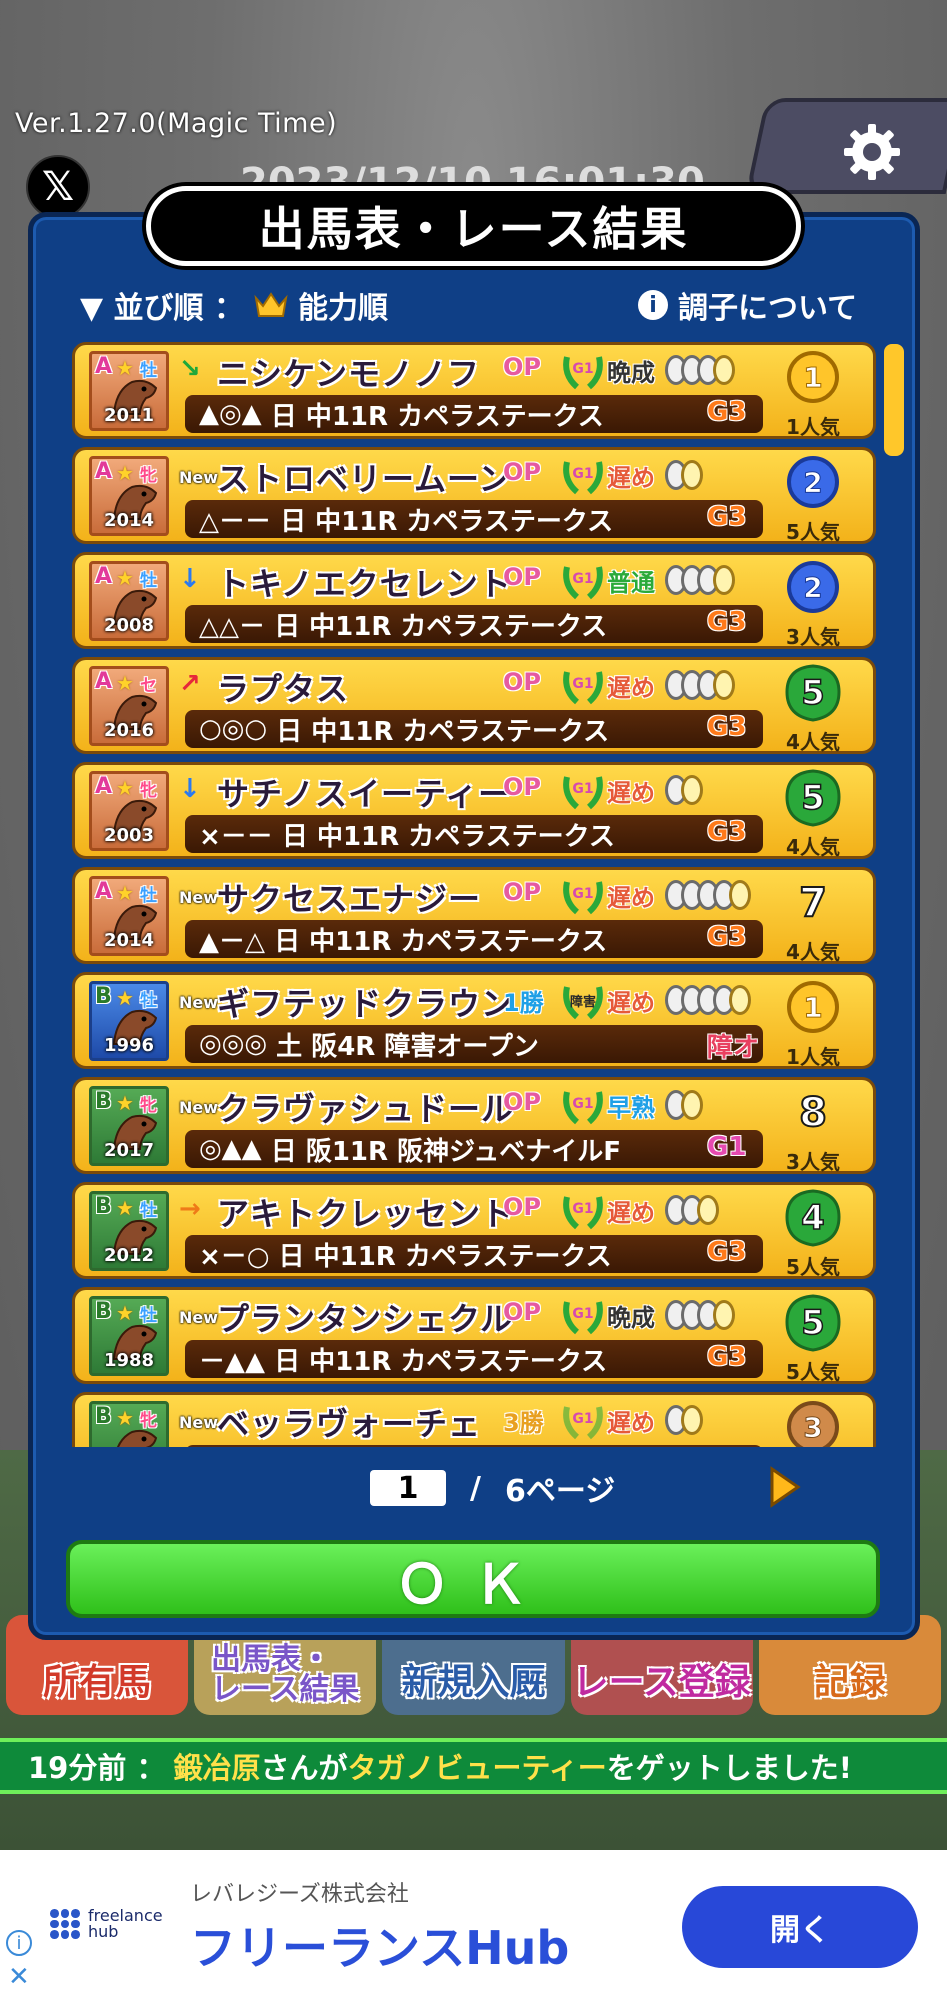  What do you see at coordinates (813, 742) in the screenshot?
I see `popularity: 4人気` at bounding box center [813, 742].